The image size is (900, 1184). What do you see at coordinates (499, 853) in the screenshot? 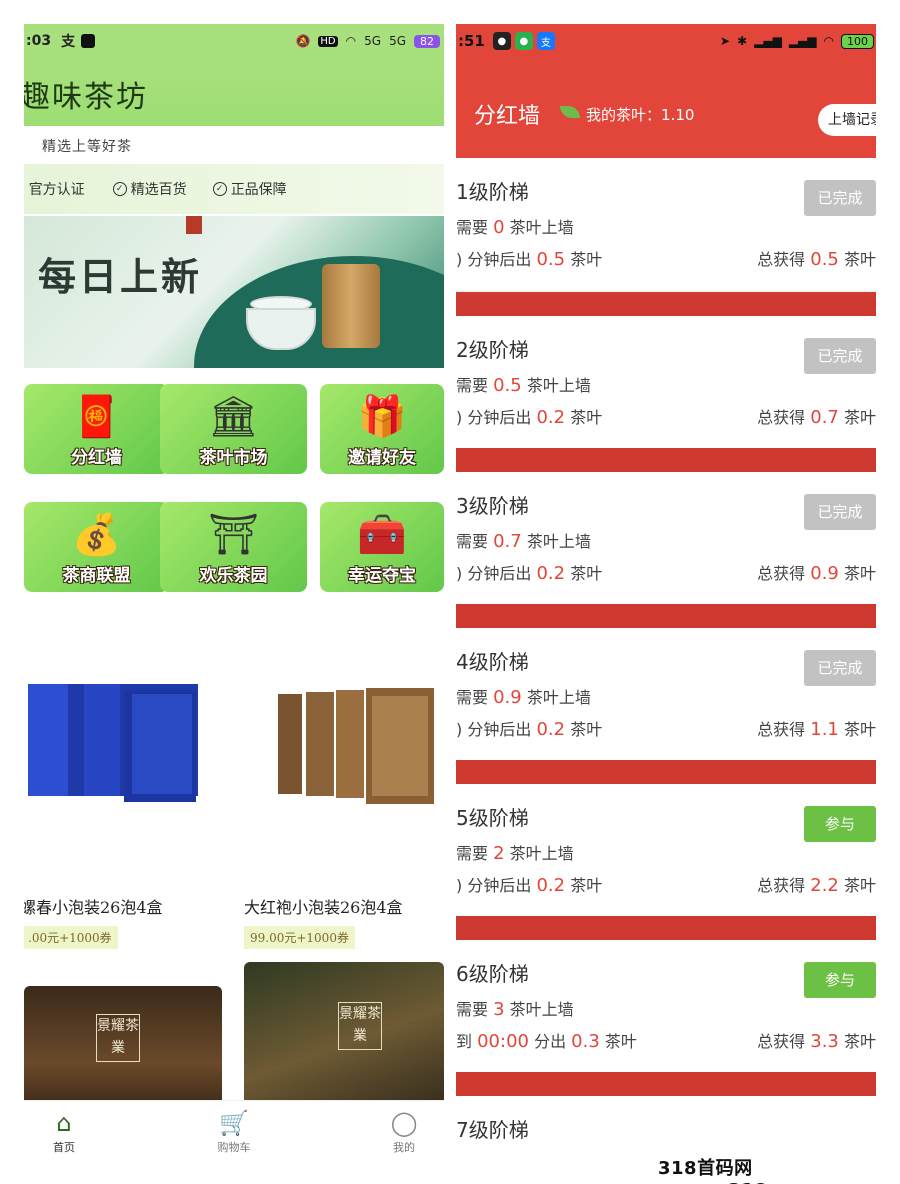
I see `need-value: 2` at bounding box center [499, 853].